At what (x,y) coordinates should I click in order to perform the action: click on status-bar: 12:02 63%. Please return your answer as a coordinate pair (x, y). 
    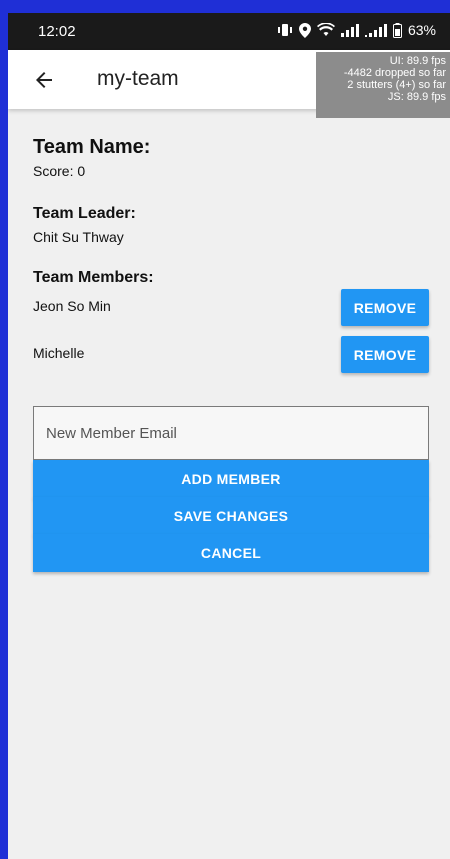
    Looking at the image, I should click on (229, 31).